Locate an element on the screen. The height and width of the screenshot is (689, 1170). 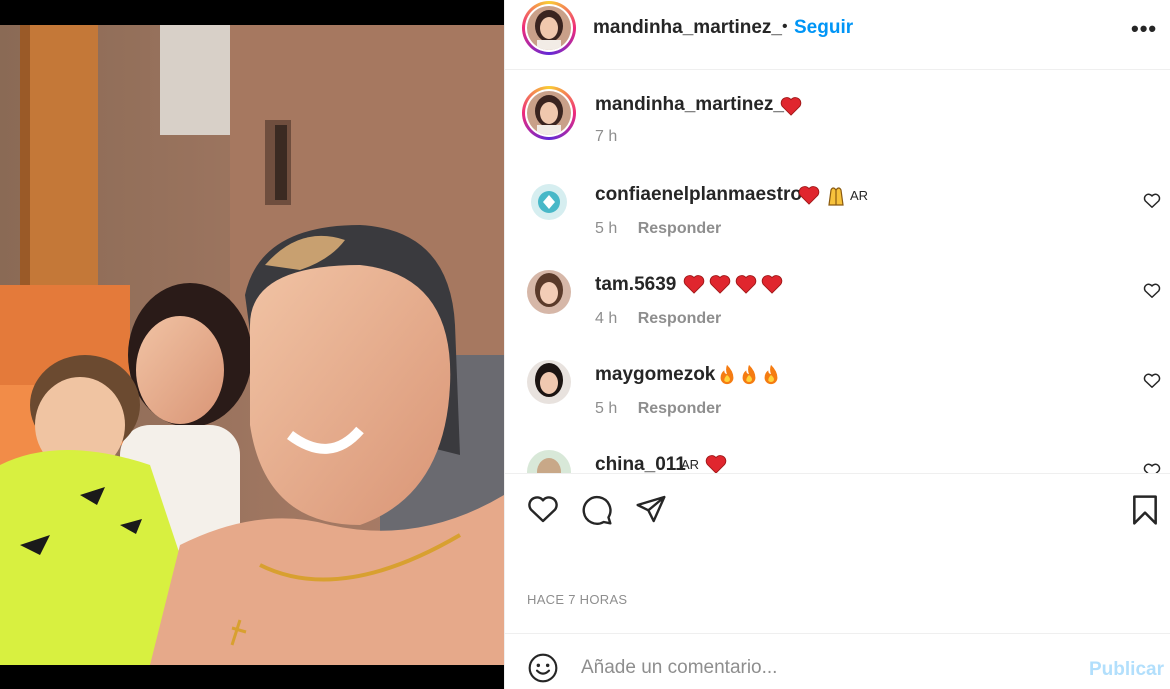
comment-item: tam.5639 4 h Responder is located at coordinates (837, 315).